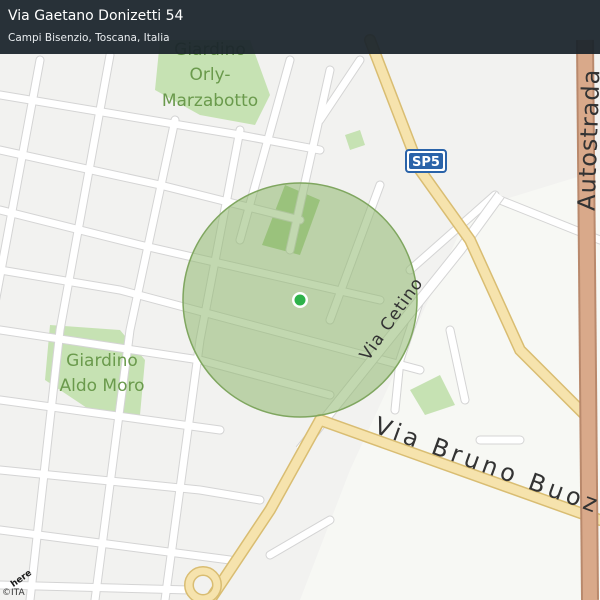  What do you see at coordinates (210, 101) in the screenshot?
I see `park-orly-line-3: Marzabotto` at bounding box center [210, 101].